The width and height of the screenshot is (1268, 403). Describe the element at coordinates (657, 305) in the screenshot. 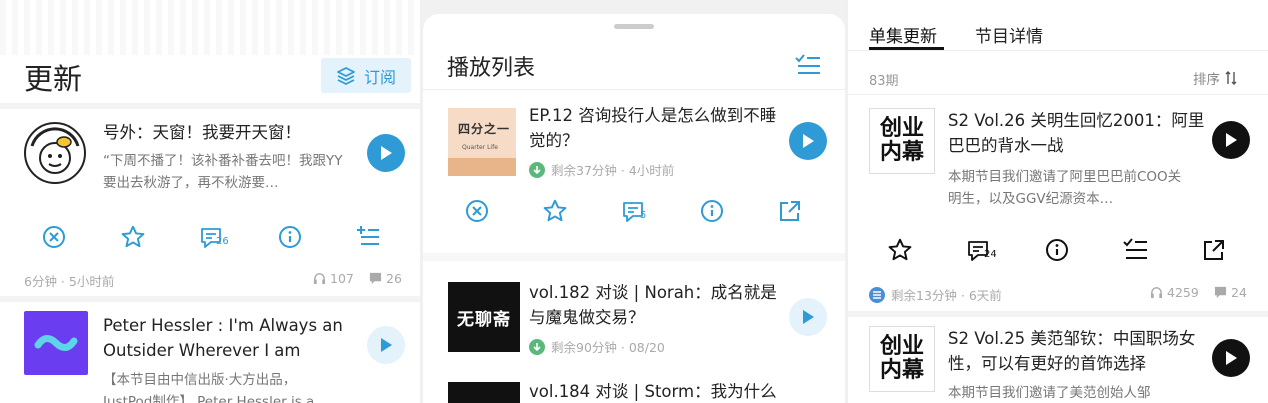

I see `playlist-item-title: vol.182 对谈 | Norah：成名就是与魔鬼做交易？` at that location.